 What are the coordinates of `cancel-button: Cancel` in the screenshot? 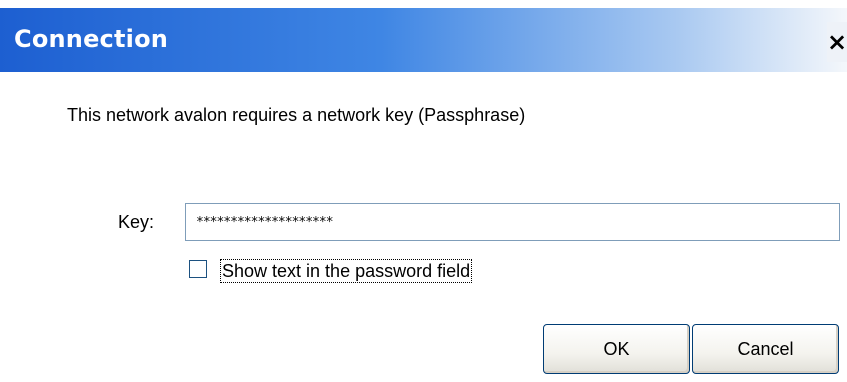 It's located at (765, 349).